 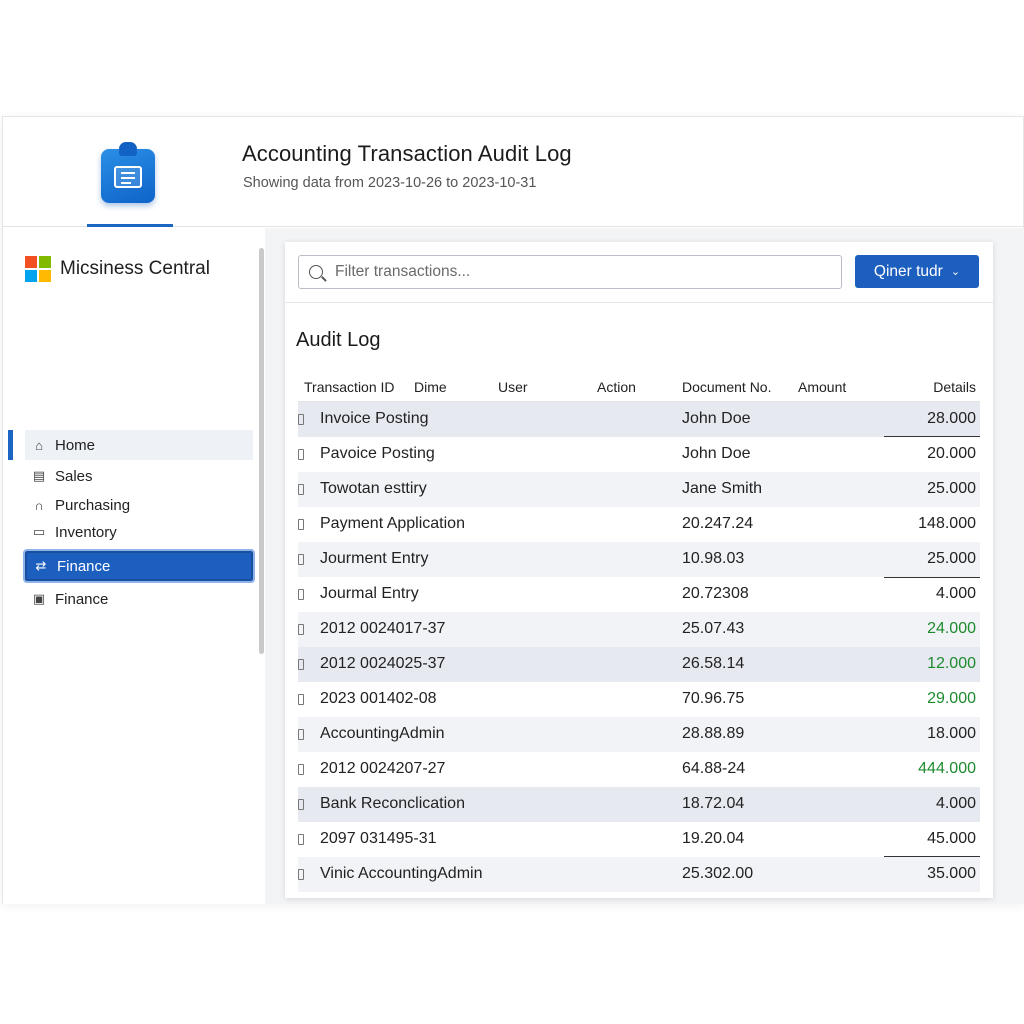 What do you see at coordinates (713, 663) in the screenshot?
I see `row-document: 26.58.14` at bounding box center [713, 663].